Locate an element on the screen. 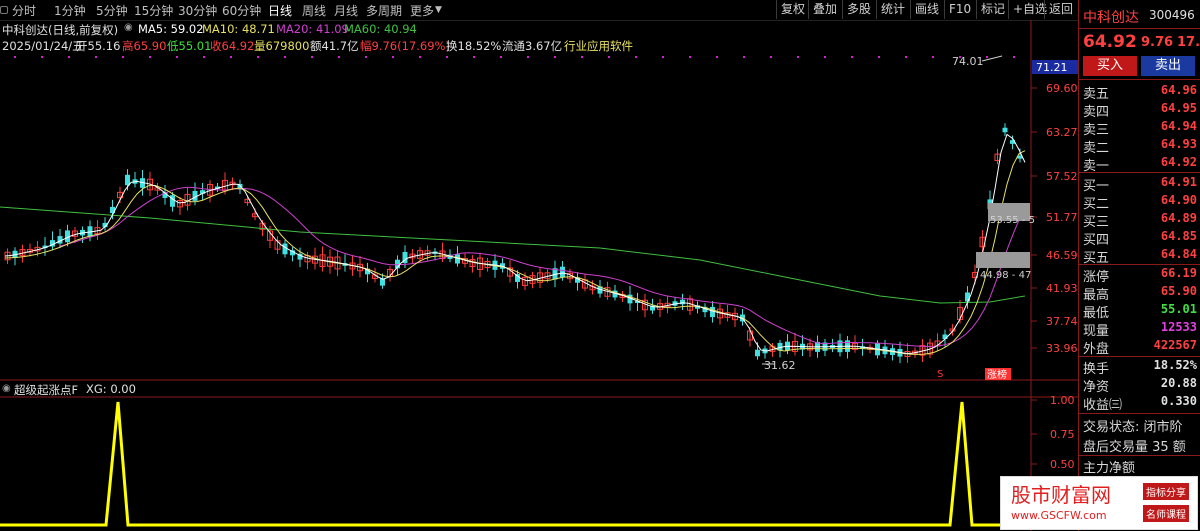  indicator-settings-icon: ◉ is located at coordinates (6, 388).